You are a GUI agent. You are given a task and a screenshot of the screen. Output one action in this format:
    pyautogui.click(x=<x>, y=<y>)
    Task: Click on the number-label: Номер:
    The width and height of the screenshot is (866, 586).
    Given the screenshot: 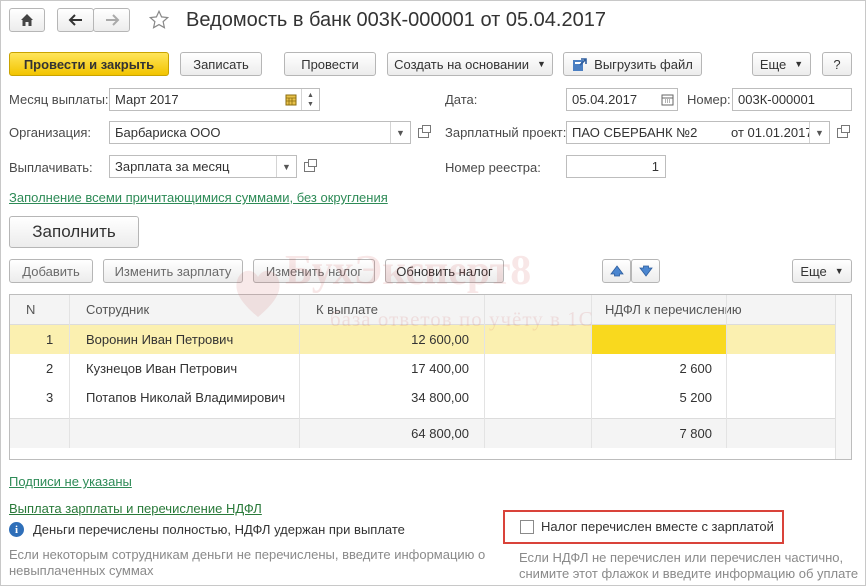 What is the action you would take?
    pyautogui.click(x=709, y=99)
    